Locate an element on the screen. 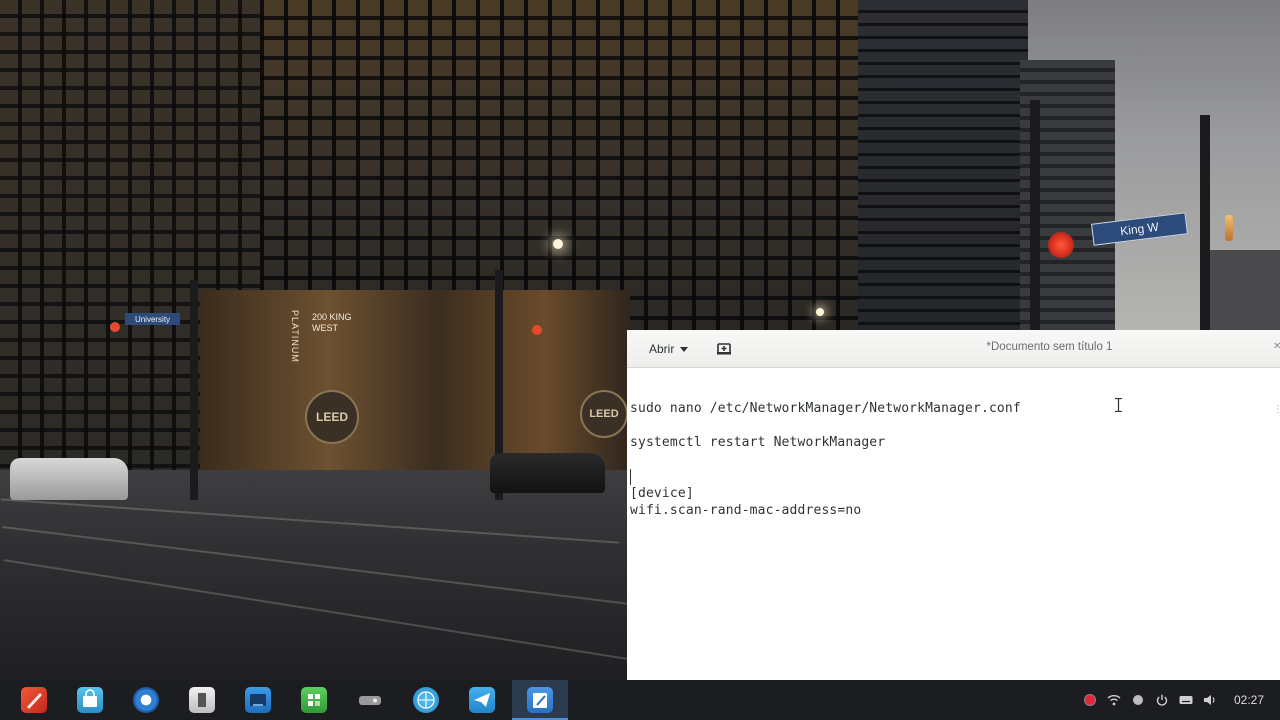 Image resolution: width=1280 pixels, height=720 pixels. taskbar-app-launcher is located at coordinates (34, 700).